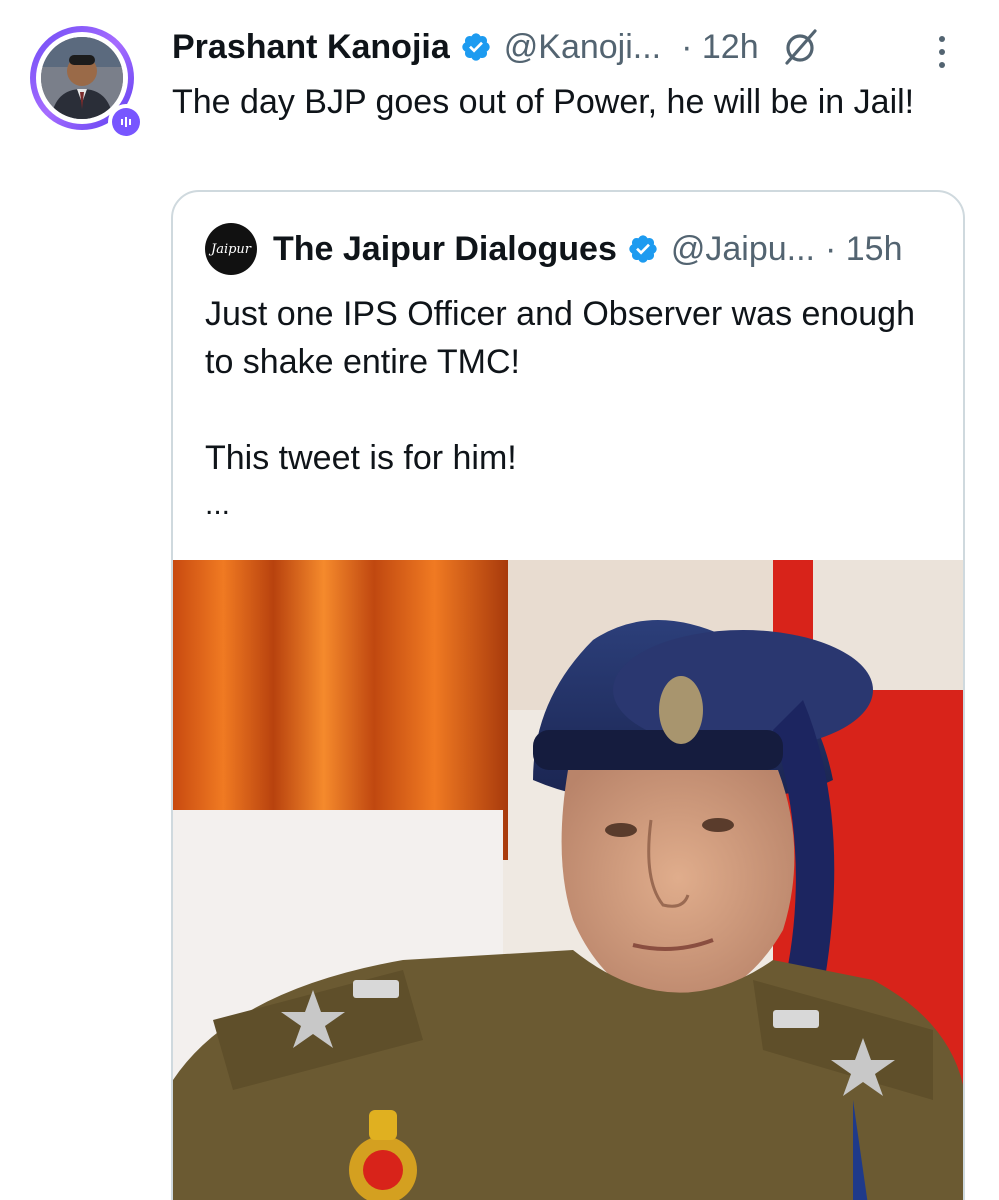  I want to click on avatar-photo, so click(82, 78).